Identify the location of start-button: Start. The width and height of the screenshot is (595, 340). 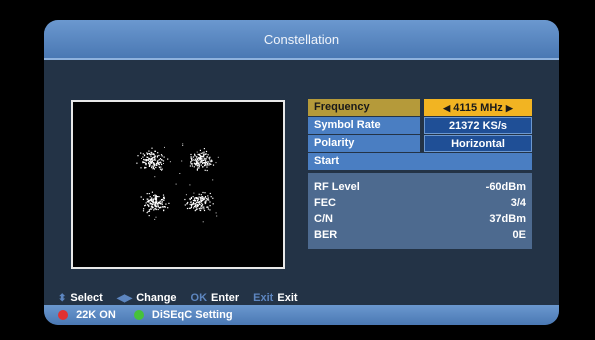
(420, 161).